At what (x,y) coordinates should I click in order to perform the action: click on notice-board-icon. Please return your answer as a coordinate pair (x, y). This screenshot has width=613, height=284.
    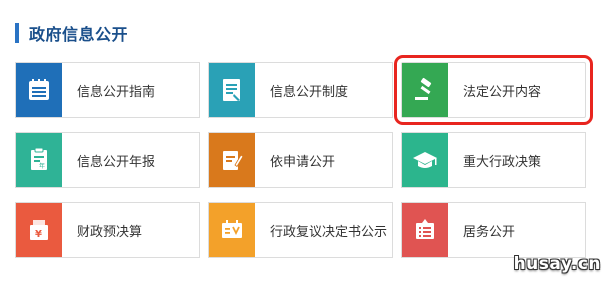
    Looking at the image, I should click on (425, 230).